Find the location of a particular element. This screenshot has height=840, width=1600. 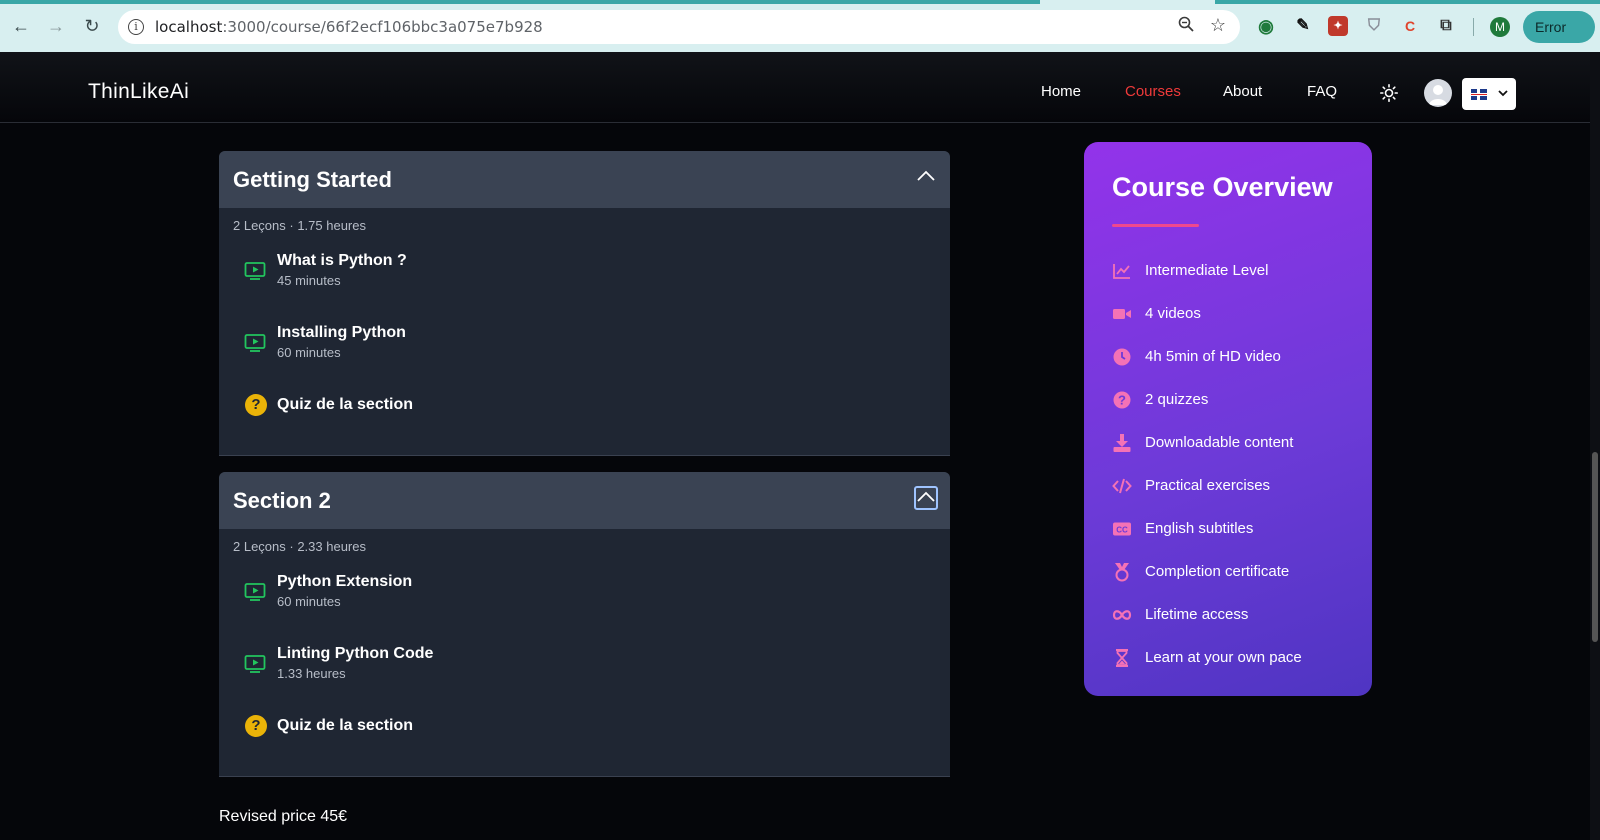

zoom-icon is located at coordinates (1186, 26).